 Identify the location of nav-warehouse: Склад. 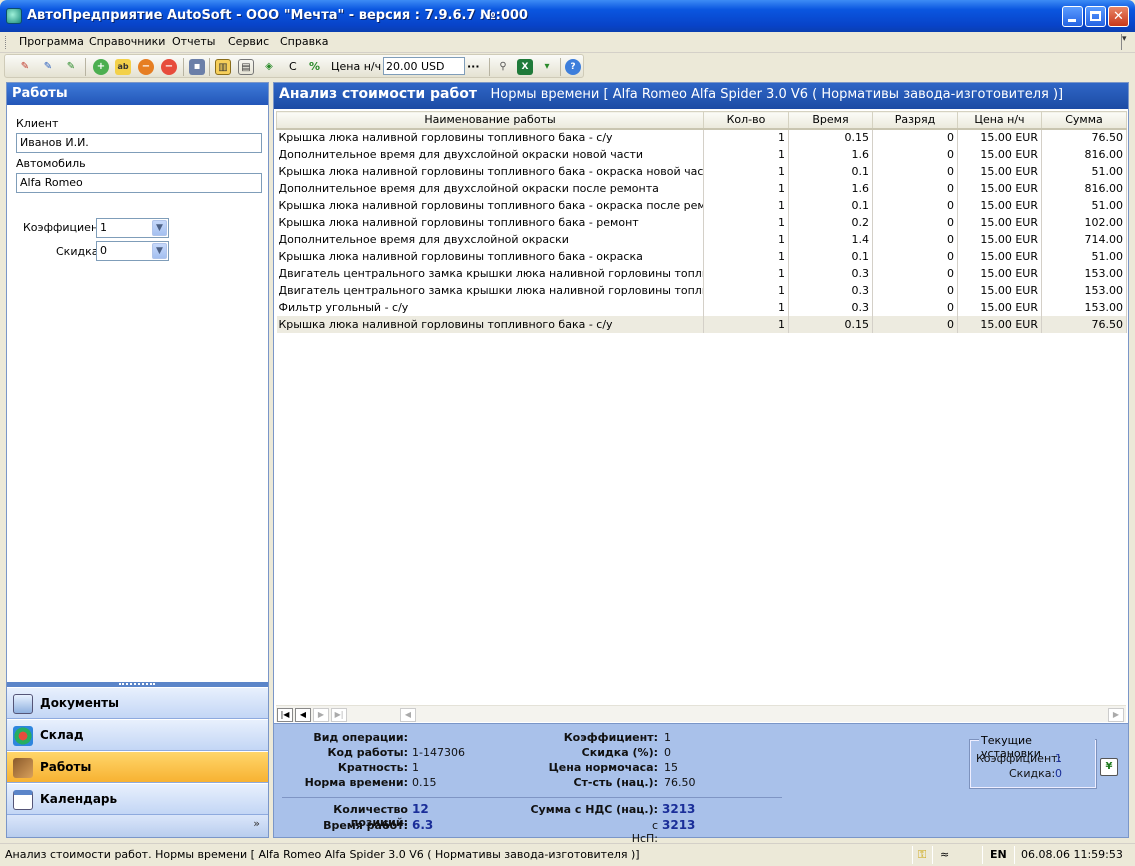
(137, 735).